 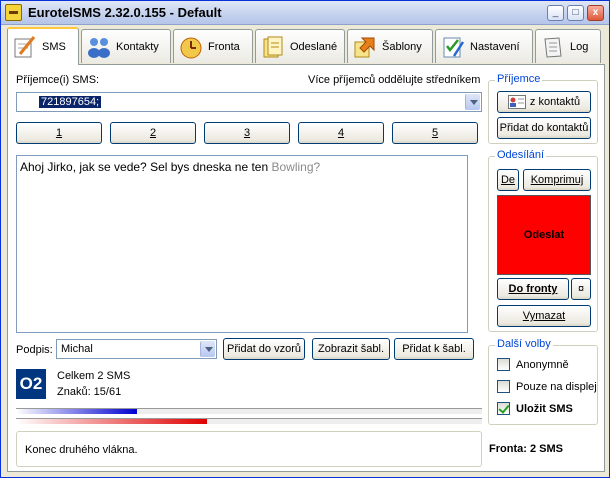 I want to click on app-icon, so click(x=13, y=12).